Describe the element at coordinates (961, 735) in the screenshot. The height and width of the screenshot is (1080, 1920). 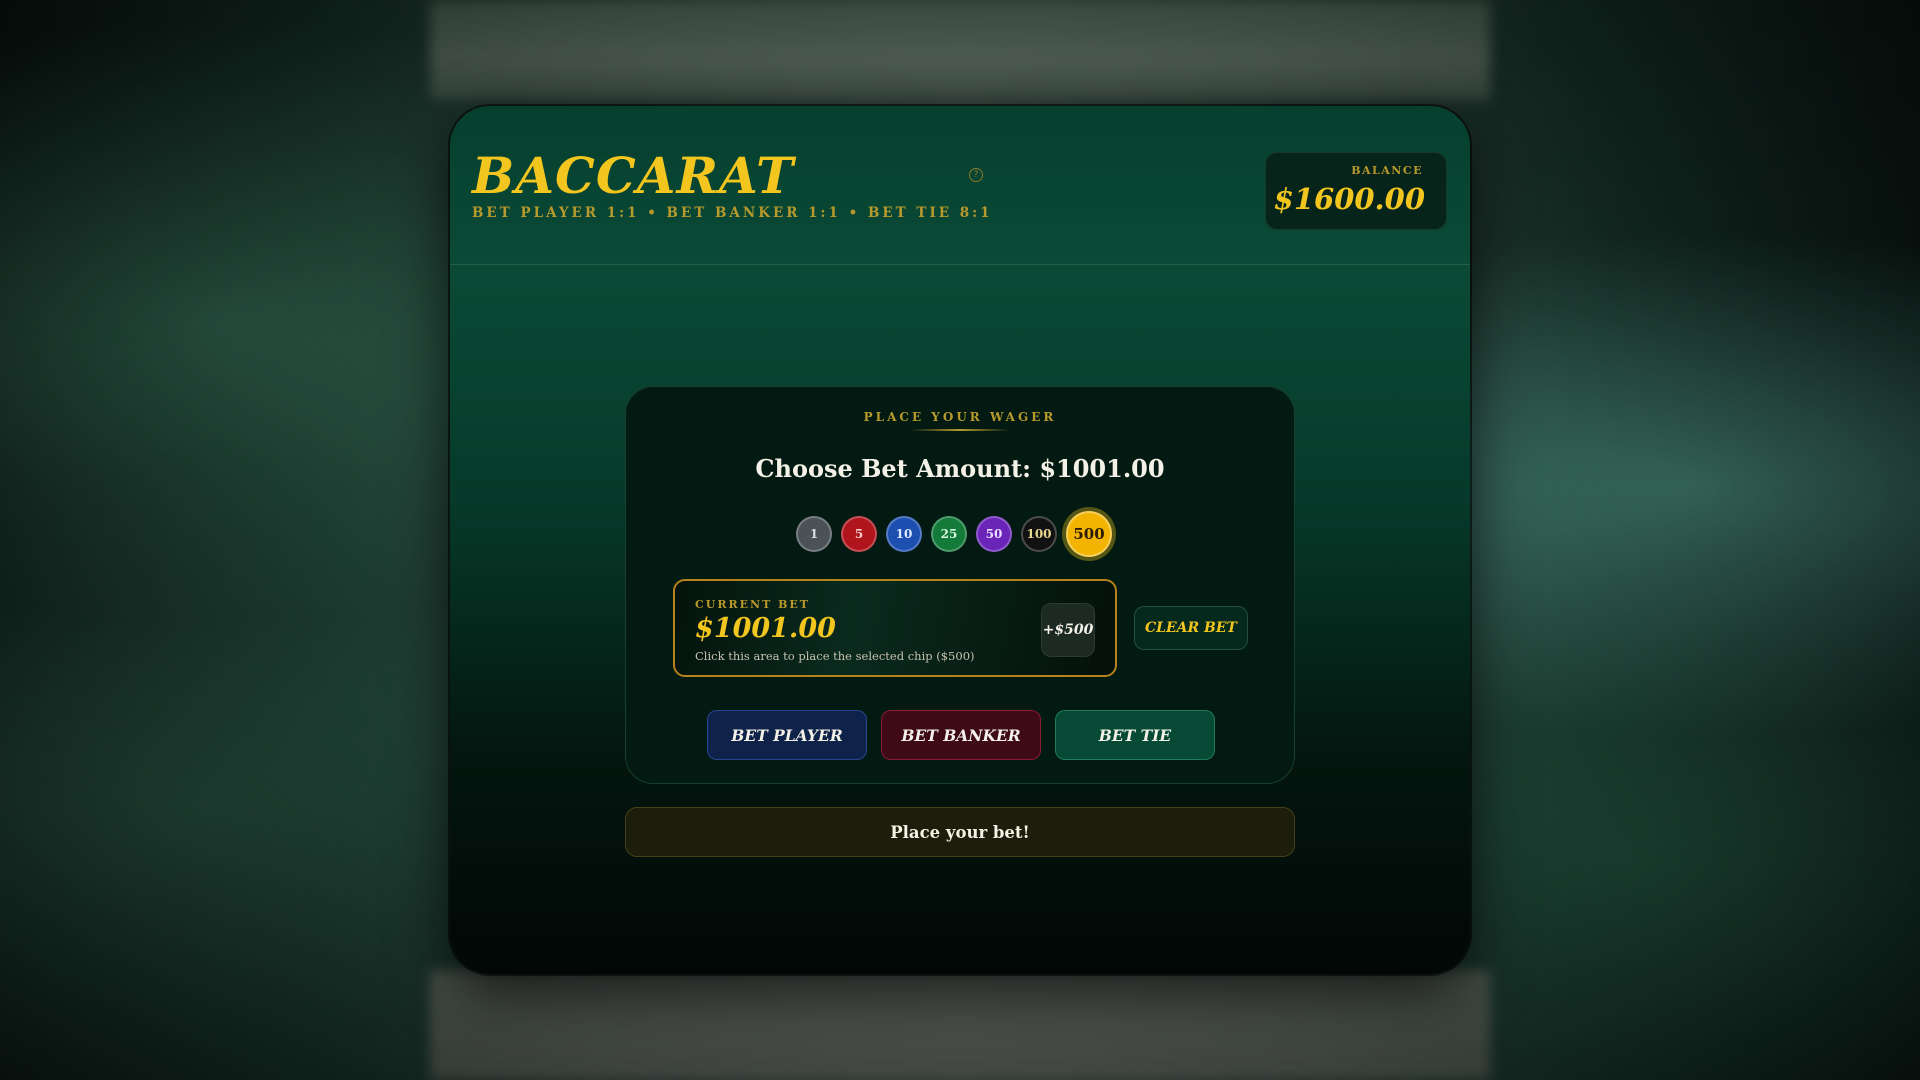
I see `bet-banker-button: BET BANKER` at that location.